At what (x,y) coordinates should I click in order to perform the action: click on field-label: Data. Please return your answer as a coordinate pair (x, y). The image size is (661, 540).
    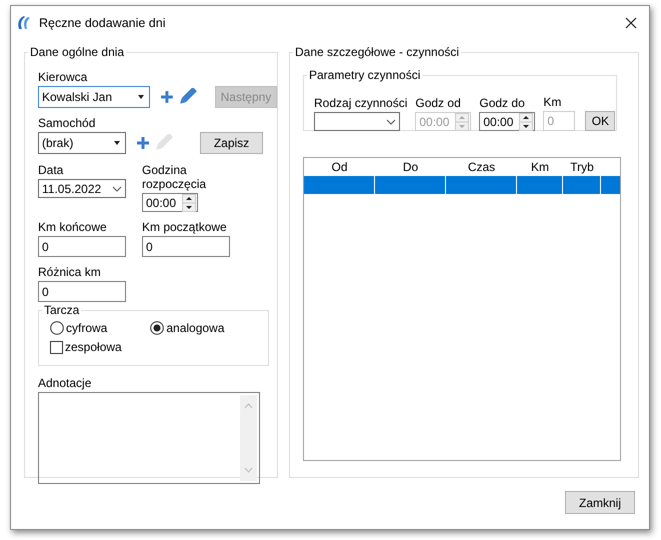
    Looking at the image, I should click on (51, 170).